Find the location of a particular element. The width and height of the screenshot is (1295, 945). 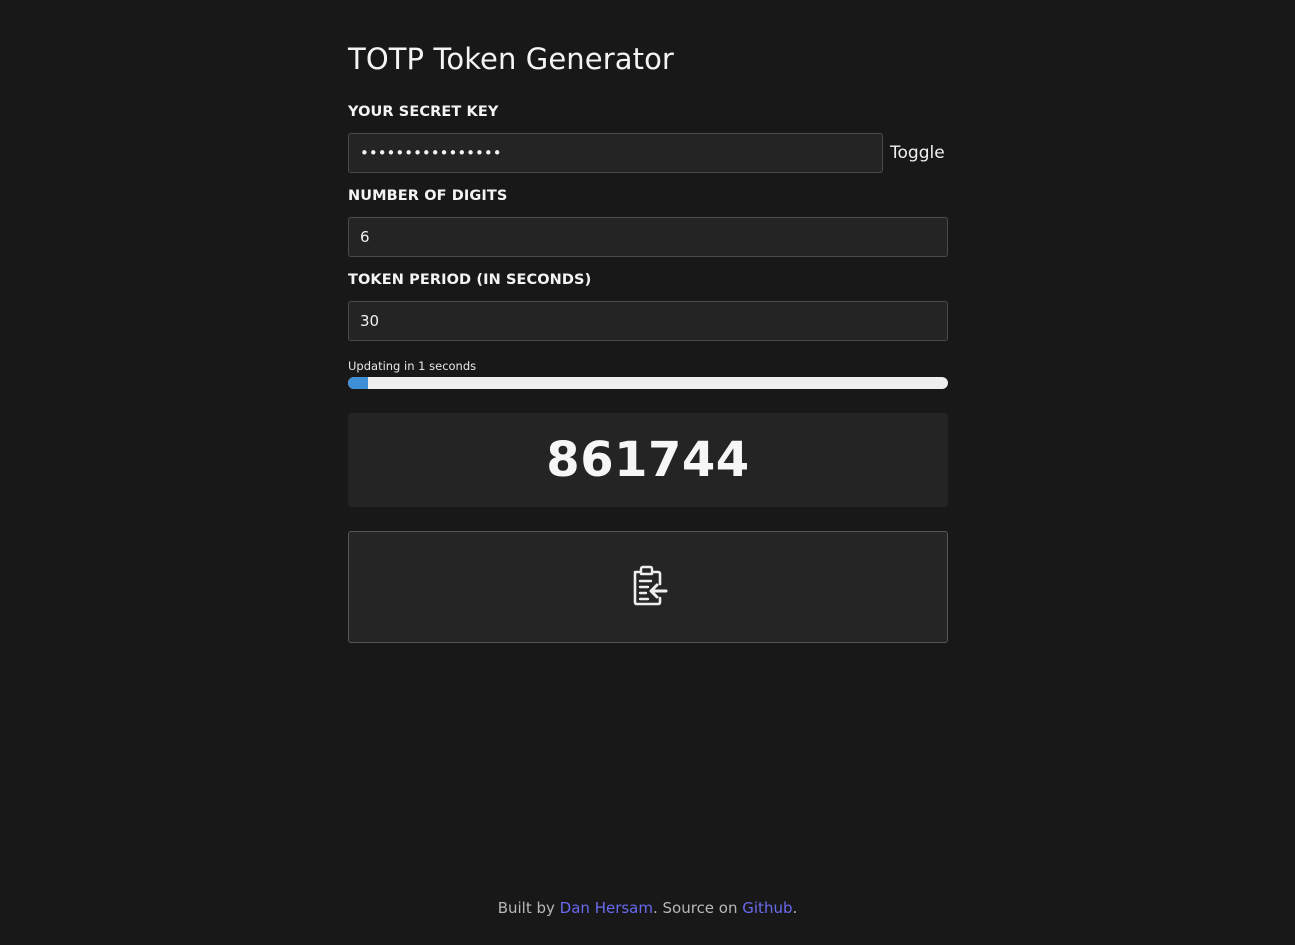

digits-label: NUMBER OF DIGITS is located at coordinates (428, 196).